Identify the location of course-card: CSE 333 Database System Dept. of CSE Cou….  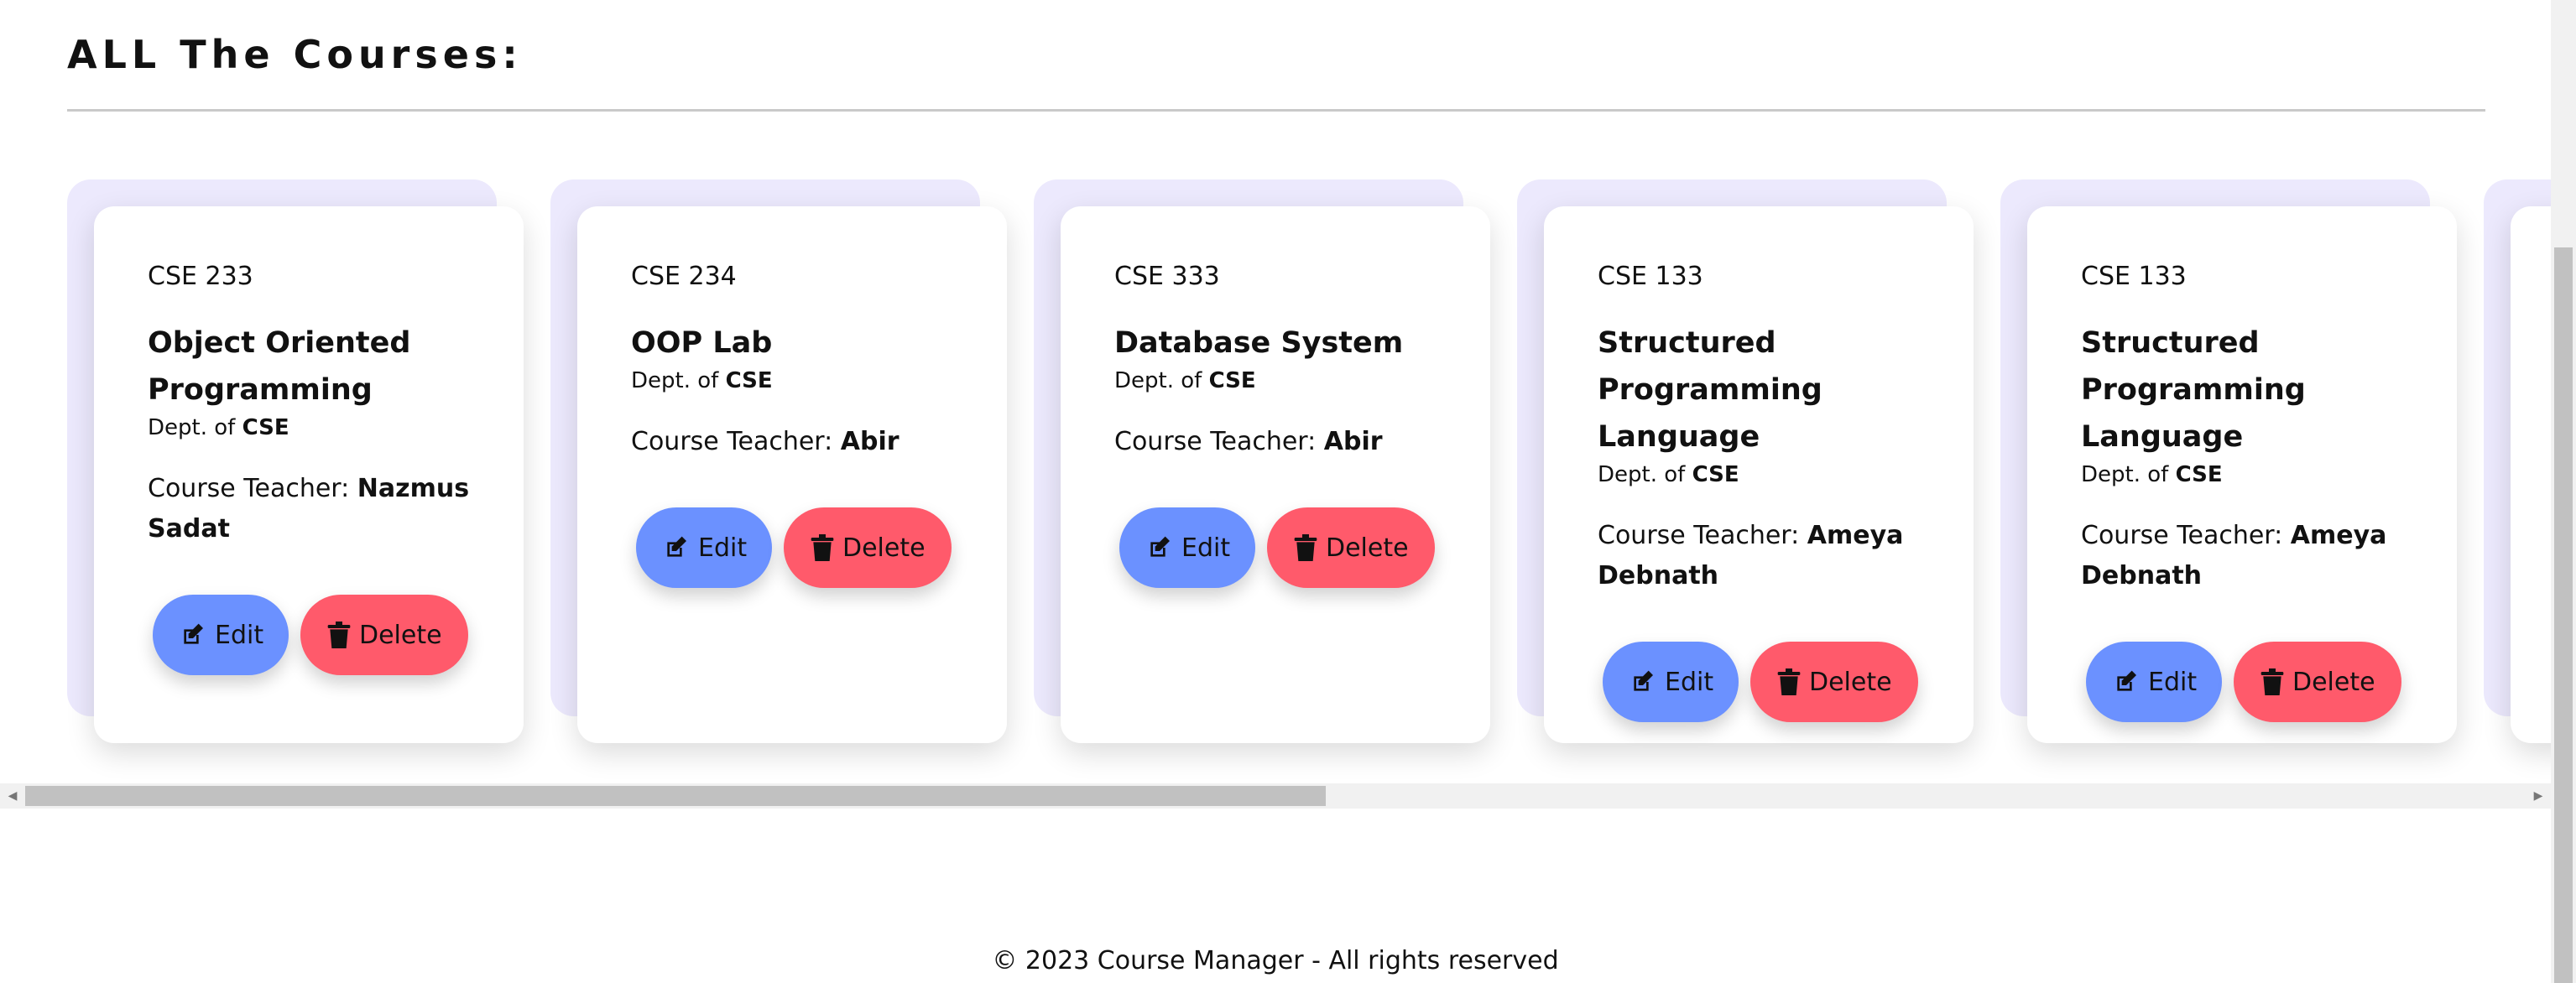
(1262, 462).